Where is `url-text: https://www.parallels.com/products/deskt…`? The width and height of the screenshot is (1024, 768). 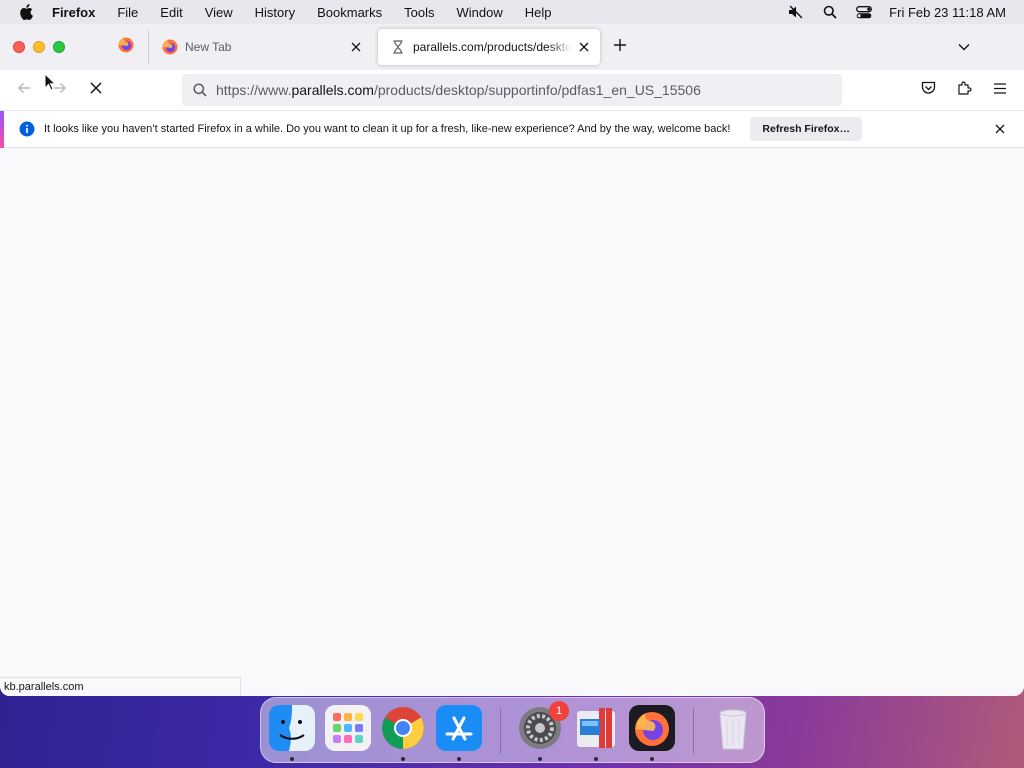 url-text: https://www.parallels.com/products/deskt… is located at coordinates (458, 90).